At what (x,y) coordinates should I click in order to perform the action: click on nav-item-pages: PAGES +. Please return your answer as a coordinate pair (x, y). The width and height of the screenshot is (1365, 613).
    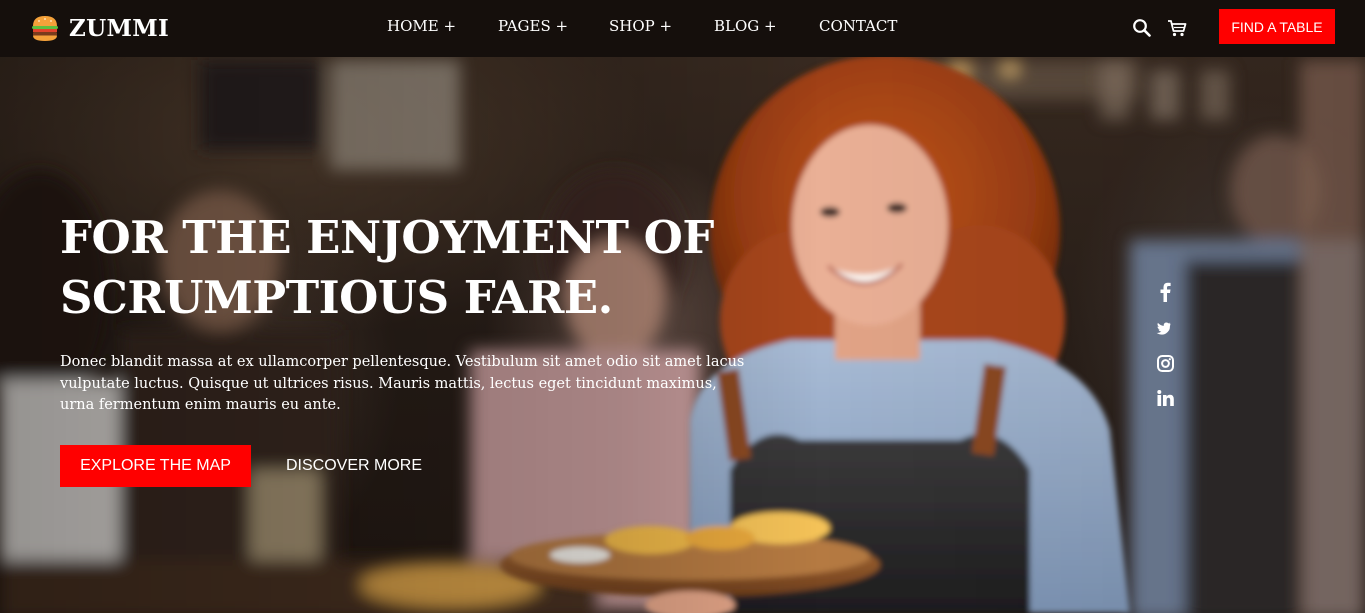
    Looking at the image, I should click on (533, 26).